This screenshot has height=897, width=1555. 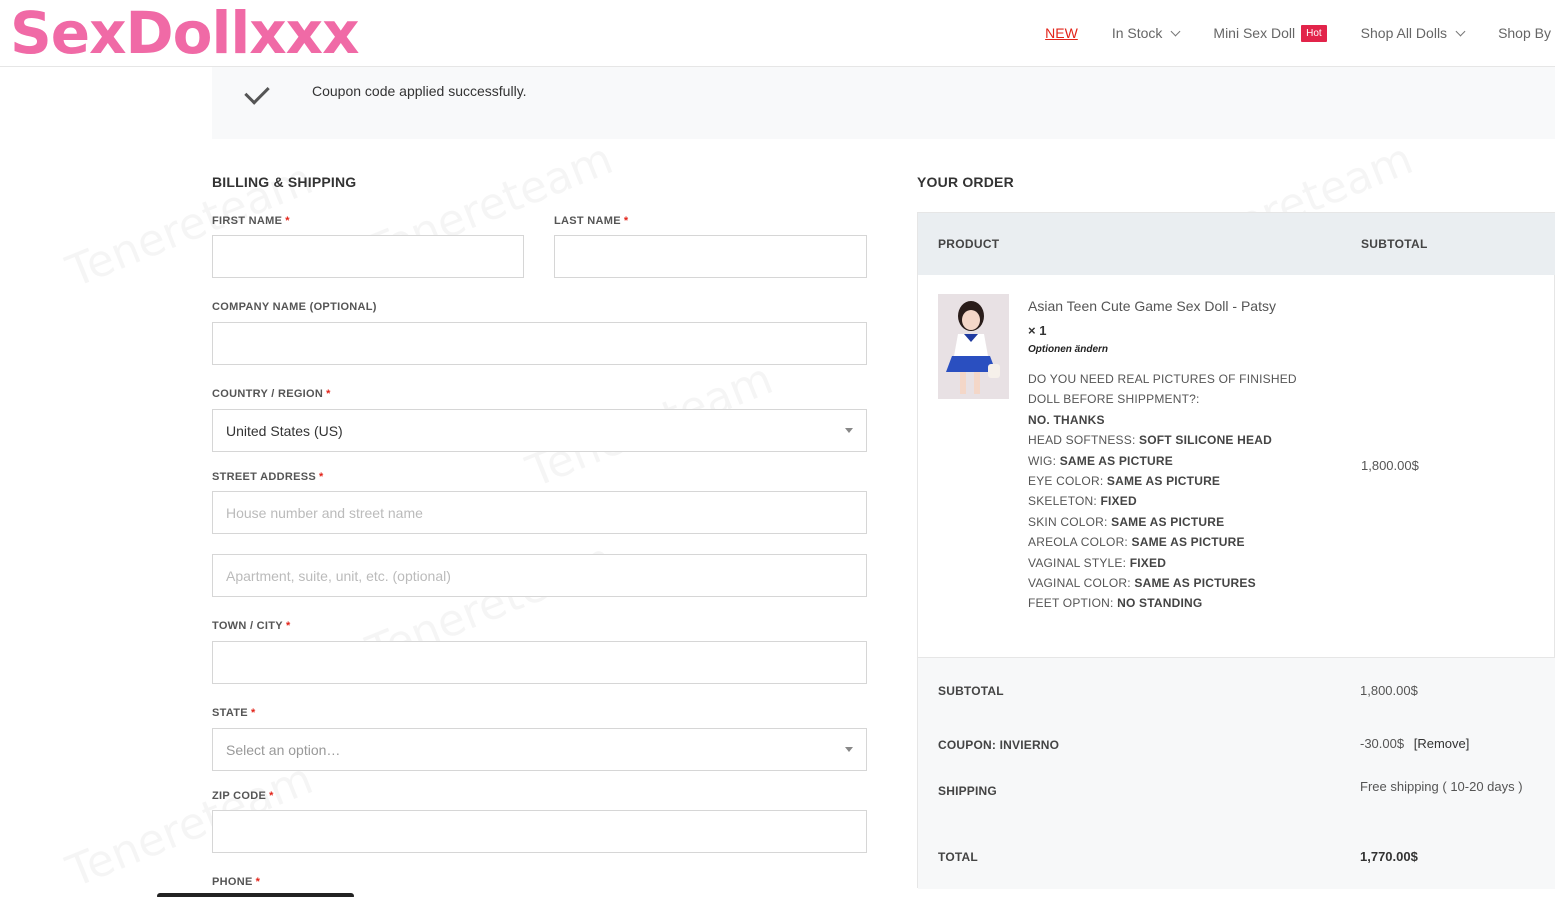 What do you see at coordinates (1137, 33) in the screenshot?
I see `nav-in-stock-label: In Stock` at bounding box center [1137, 33].